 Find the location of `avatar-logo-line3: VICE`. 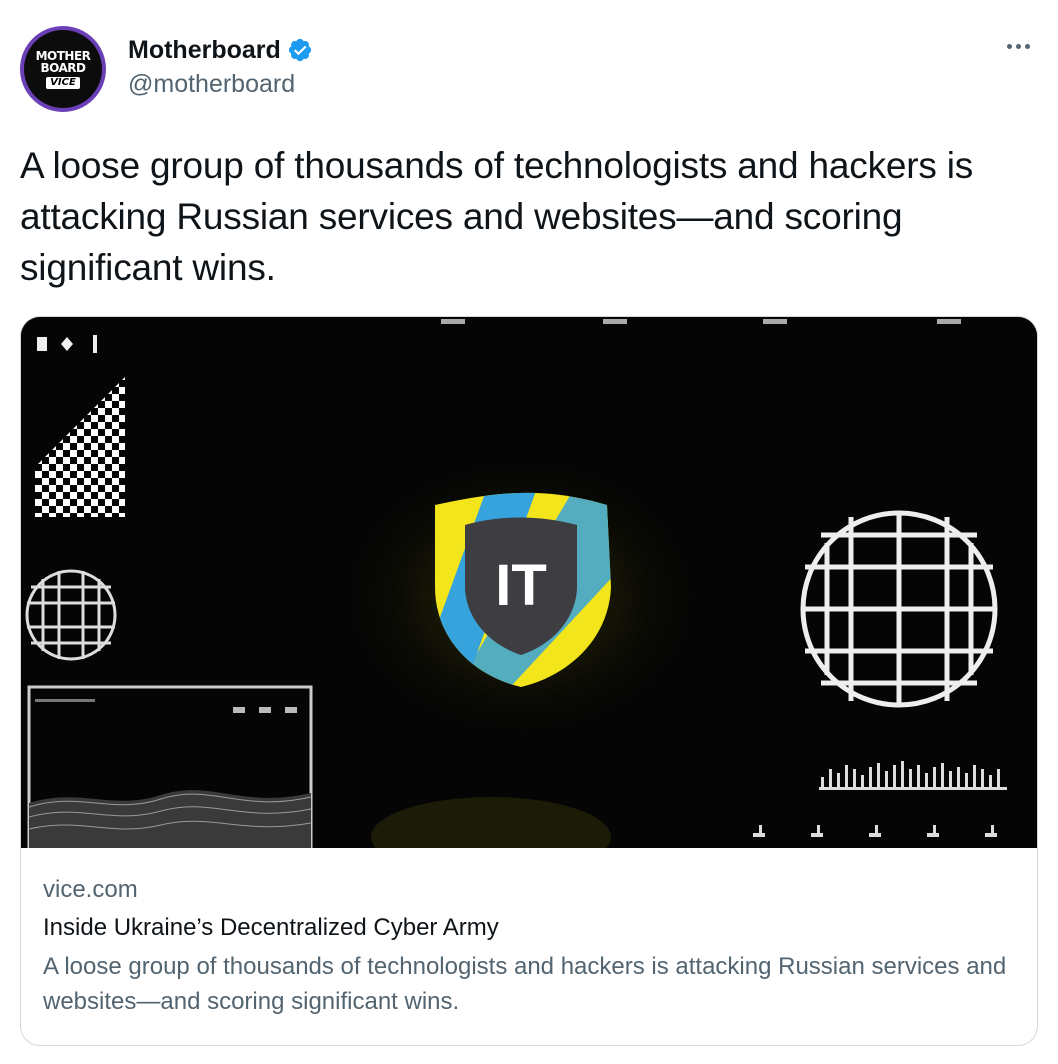

avatar-logo-line3: VICE is located at coordinates (63, 82).